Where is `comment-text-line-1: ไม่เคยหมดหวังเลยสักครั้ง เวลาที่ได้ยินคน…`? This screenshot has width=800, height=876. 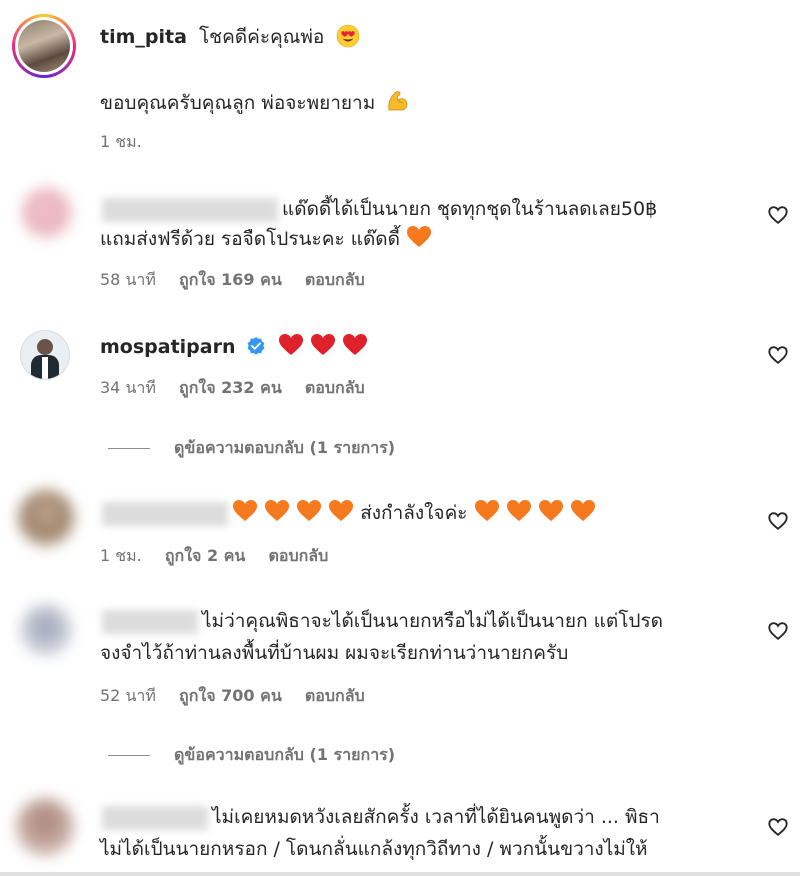
comment-text-line-1: ไม่เคยหมดหวังเลยสักครั้ง เวลาที่ได้ยินคน… is located at coordinates (436, 817).